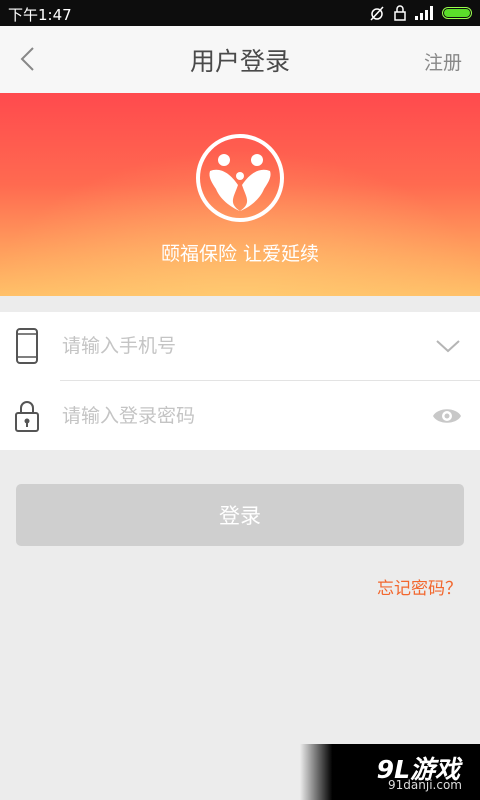 This screenshot has width=480, height=800. What do you see at coordinates (27, 346) in the screenshot?
I see `phone-icon` at bounding box center [27, 346].